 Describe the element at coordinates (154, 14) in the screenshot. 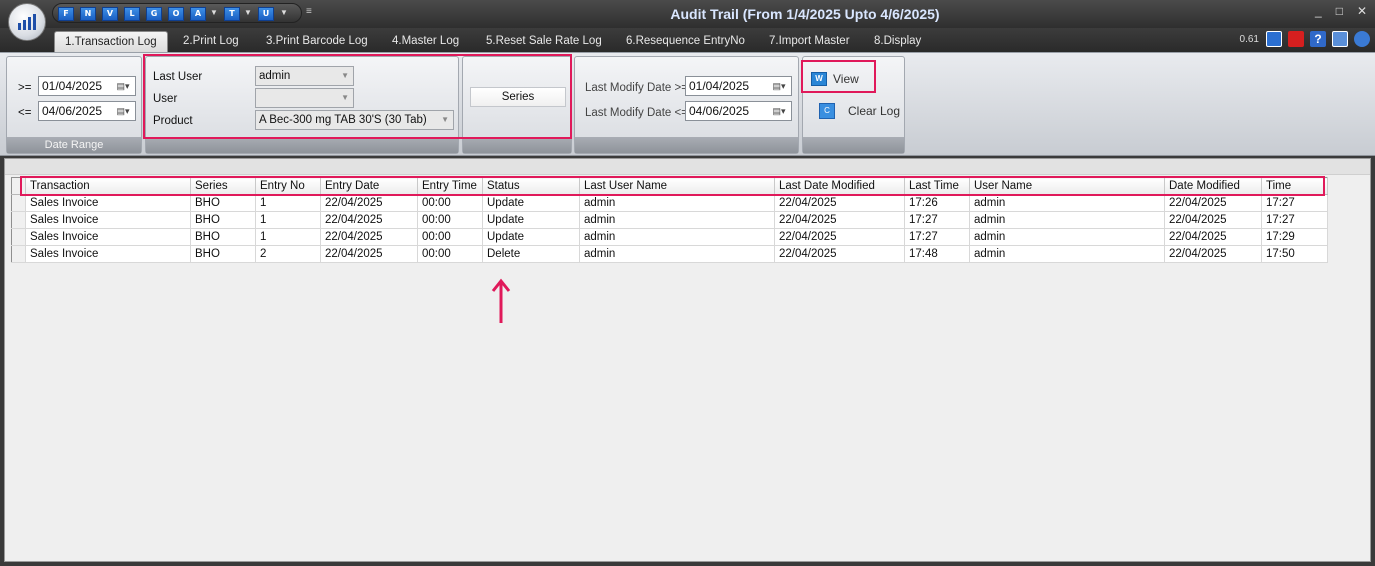

I see `quick-access-button: G` at that location.